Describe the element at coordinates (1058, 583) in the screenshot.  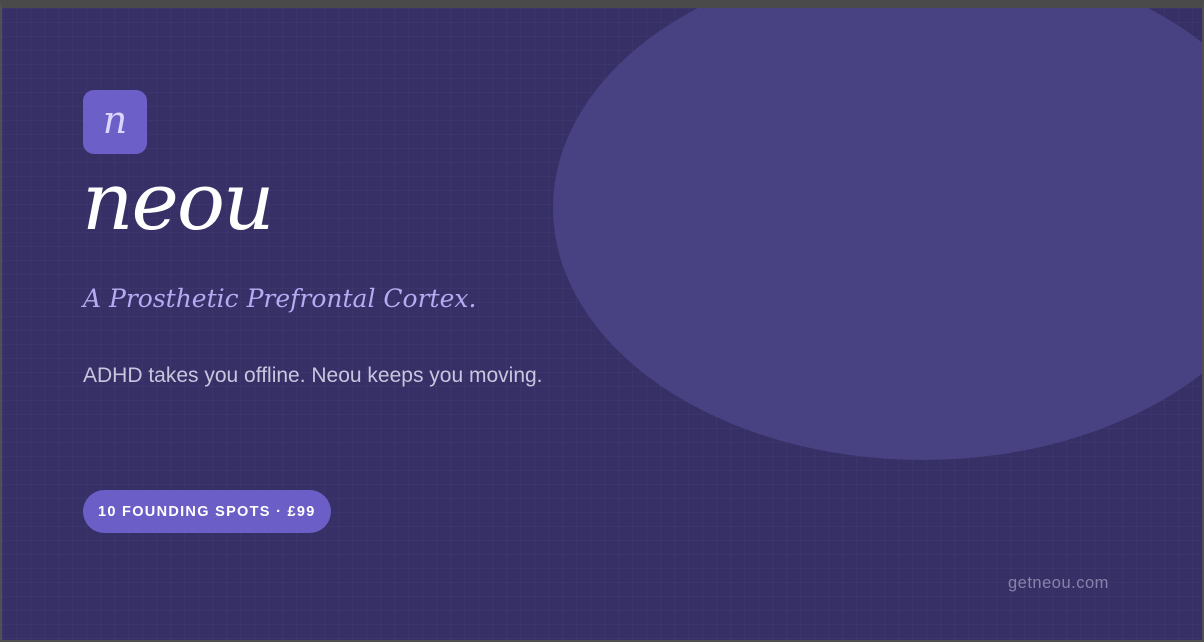
I see `website-domain: getneou.com` at that location.